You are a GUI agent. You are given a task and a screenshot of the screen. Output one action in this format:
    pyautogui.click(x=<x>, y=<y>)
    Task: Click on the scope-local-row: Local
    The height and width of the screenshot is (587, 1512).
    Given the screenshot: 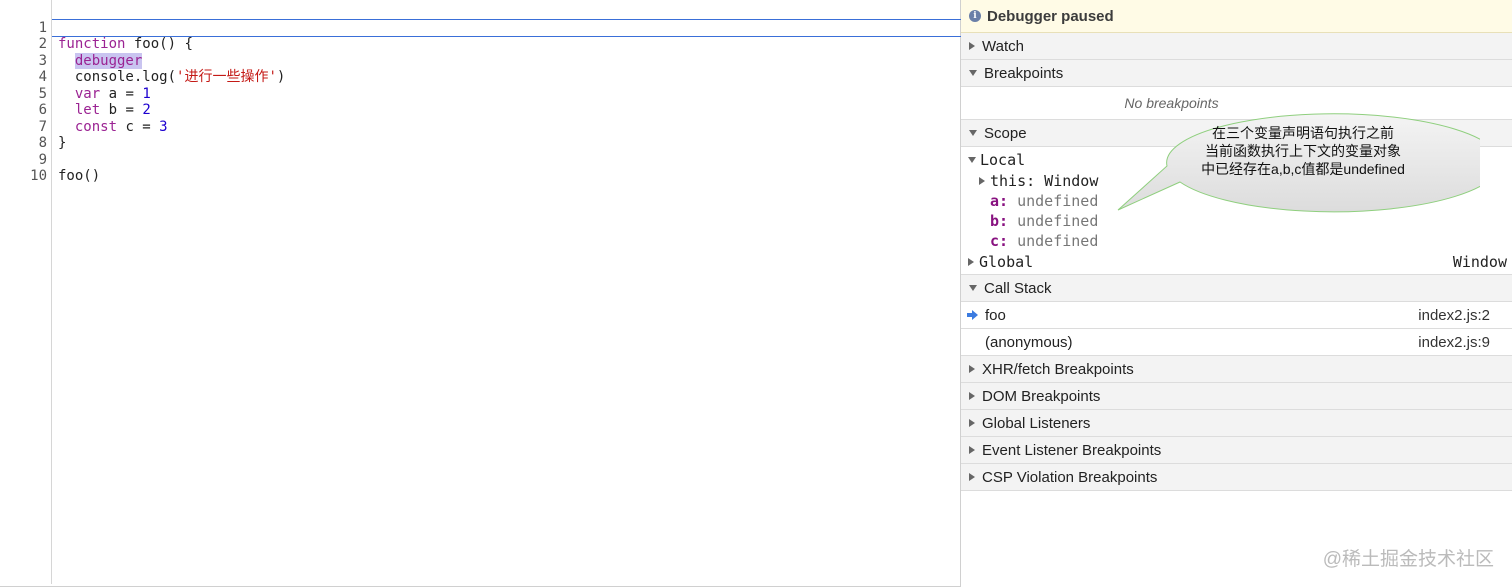 What is the action you would take?
    pyautogui.click(x=996, y=160)
    